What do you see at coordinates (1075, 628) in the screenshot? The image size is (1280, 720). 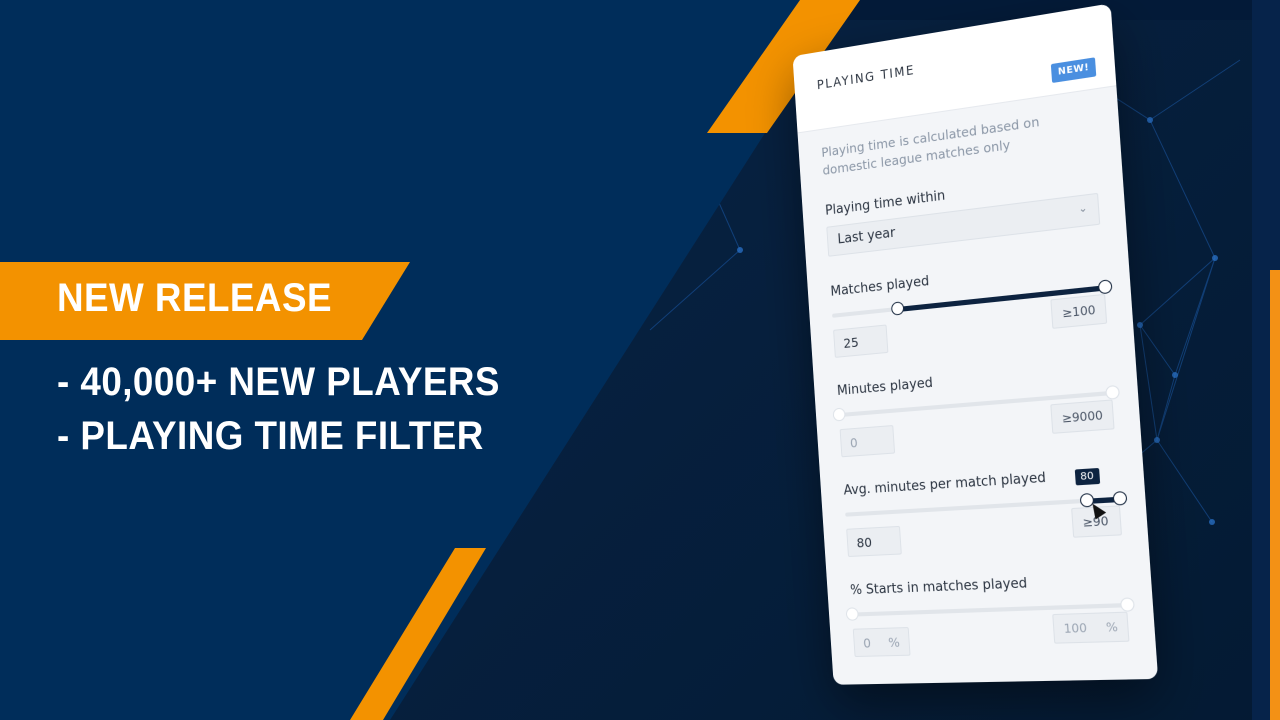 I see `max-value: 100` at bounding box center [1075, 628].